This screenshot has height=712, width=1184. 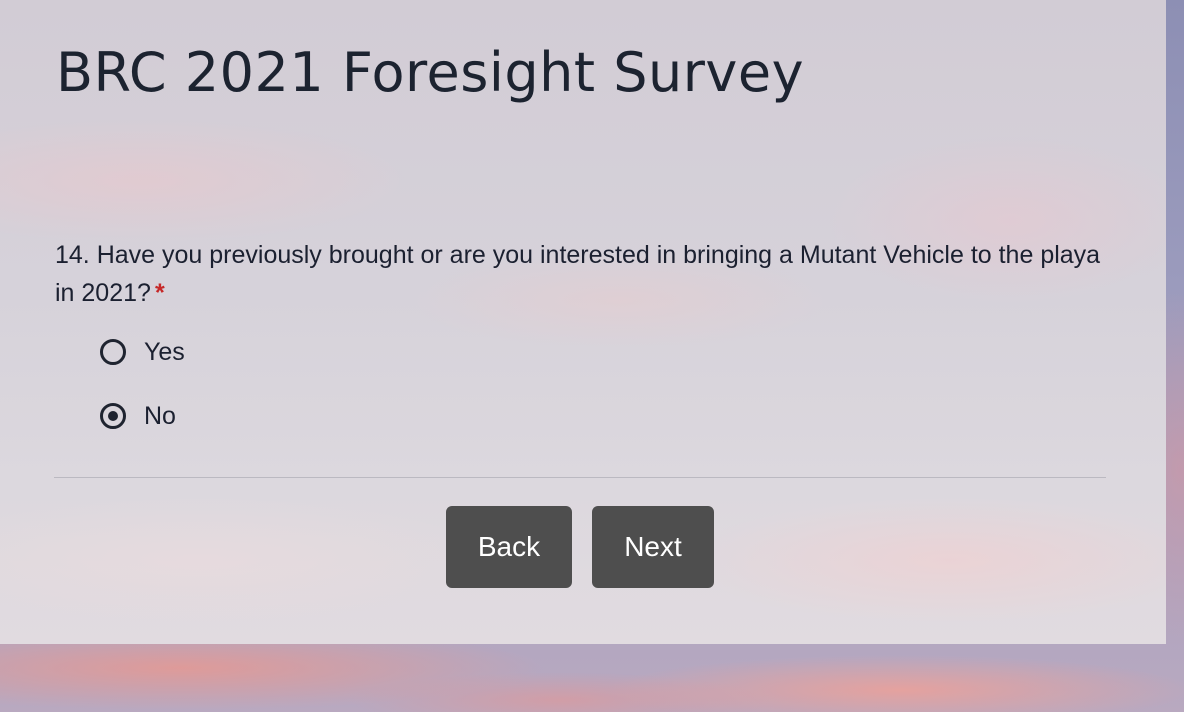 I want to click on survey-title: BRC 2021 Foresight Survey, so click(x=430, y=72).